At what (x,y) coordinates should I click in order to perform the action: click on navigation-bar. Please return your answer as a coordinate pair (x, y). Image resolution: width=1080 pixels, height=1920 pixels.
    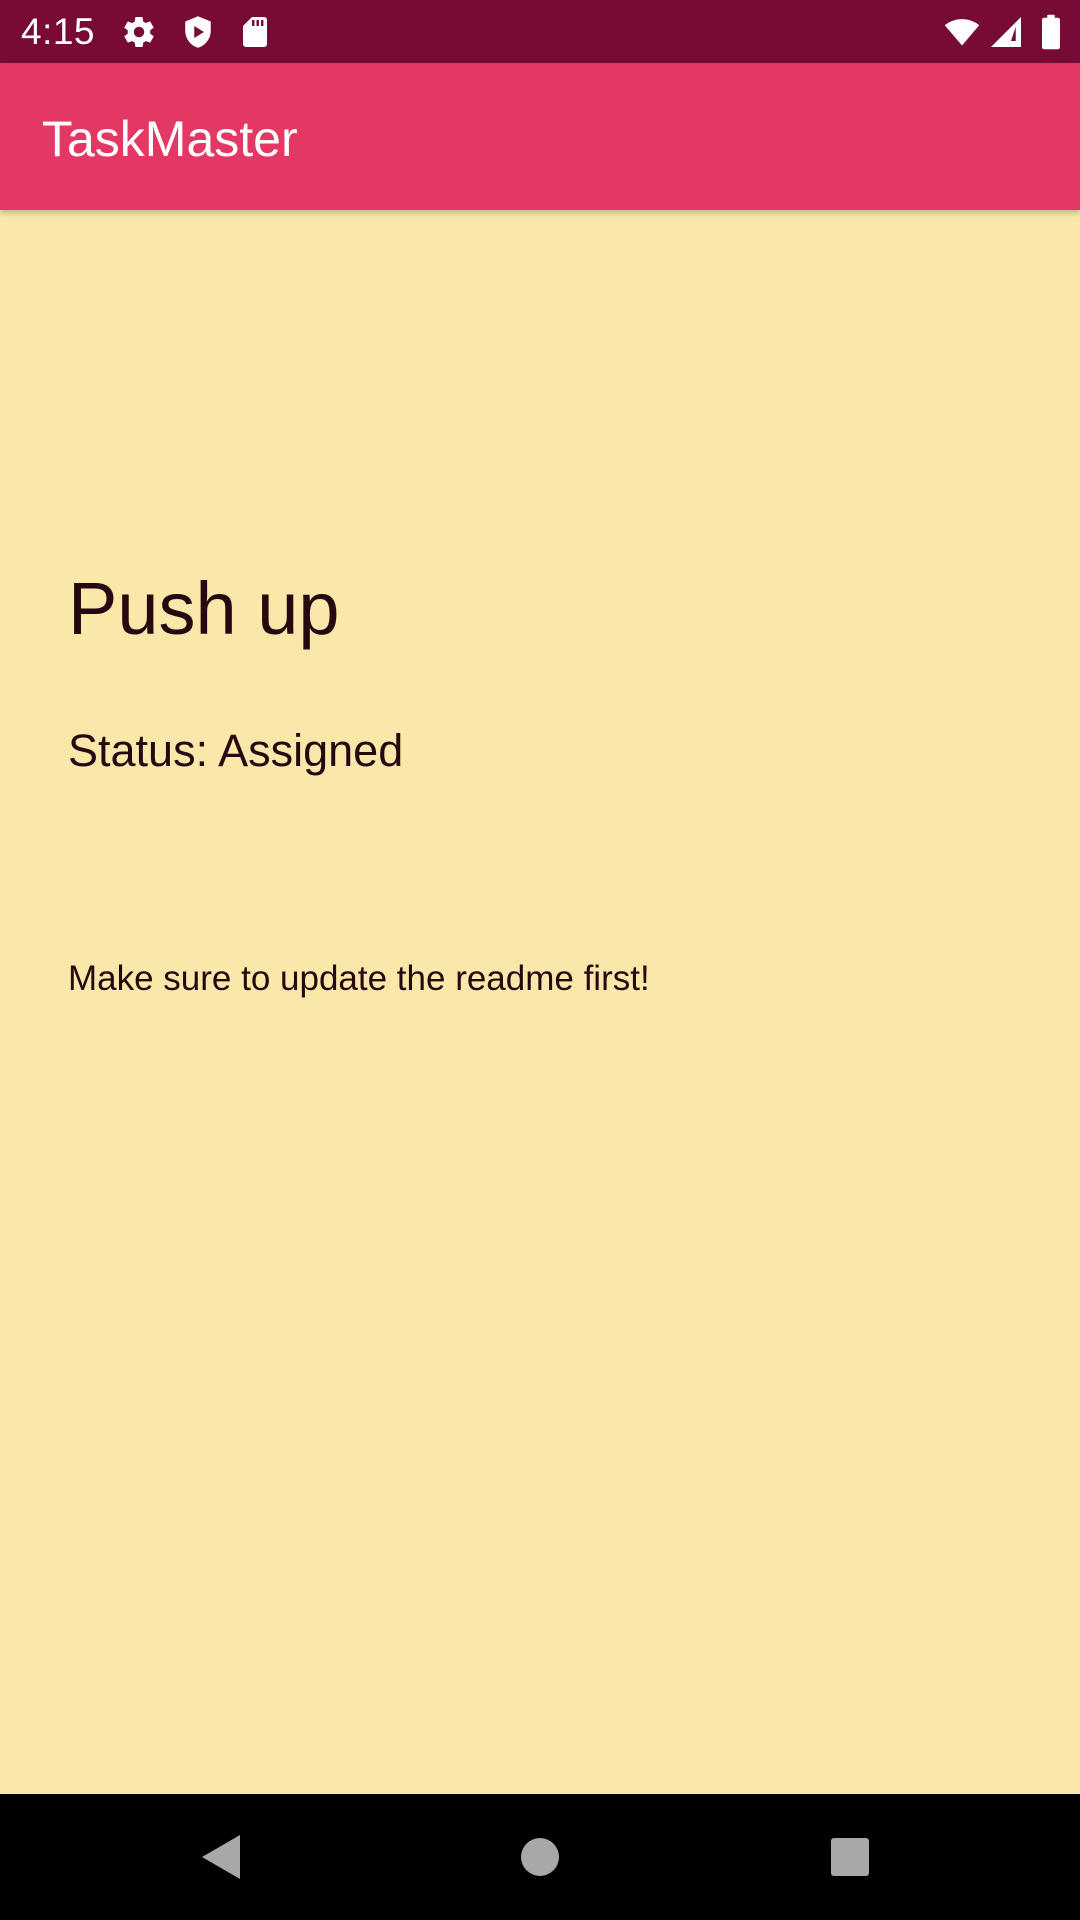
    Looking at the image, I should click on (540, 1857).